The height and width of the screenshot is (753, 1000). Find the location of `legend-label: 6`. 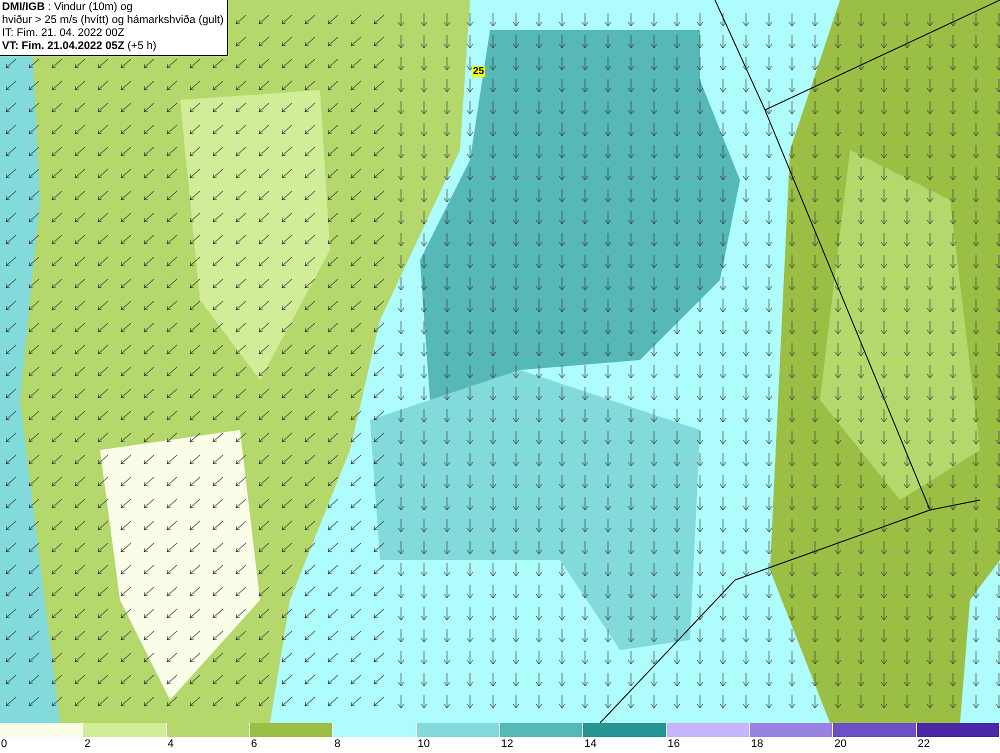

legend-label: 6 is located at coordinates (254, 744).